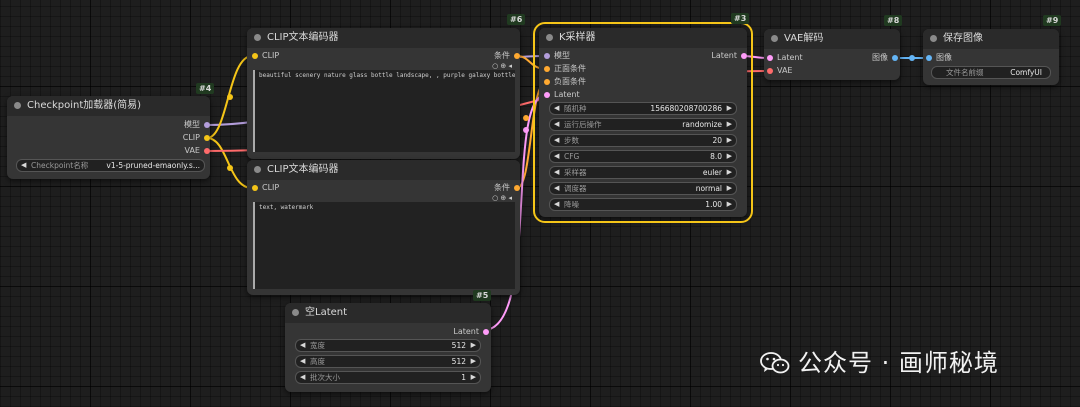 This screenshot has height=407, width=1080. I want to click on sampler-widget: ◀ 采样器 euler ▶, so click(643, 172).